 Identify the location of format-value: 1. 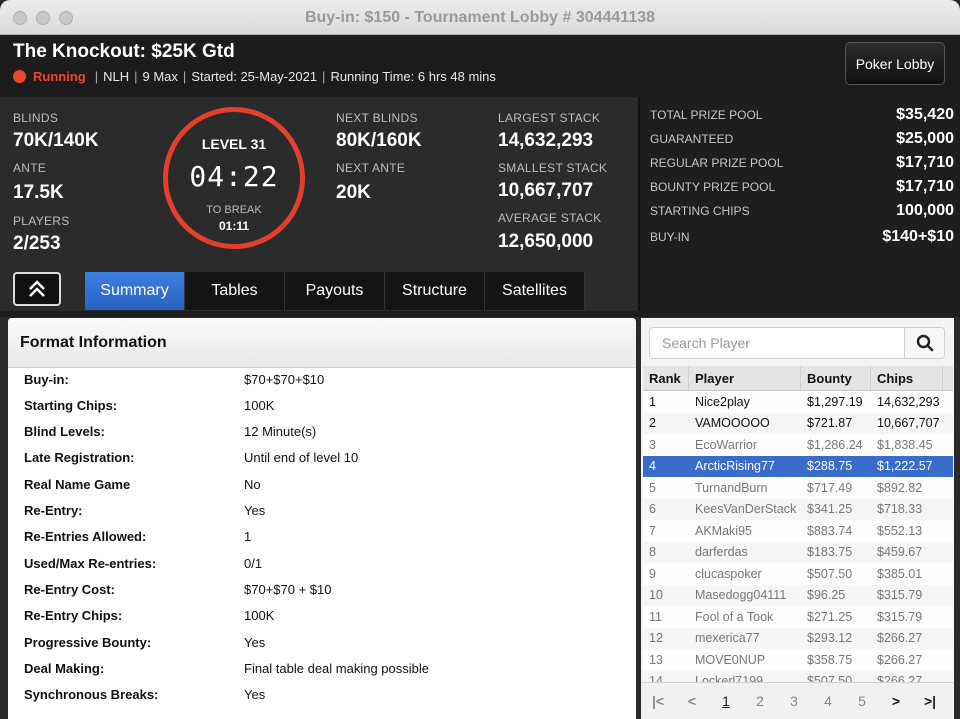
(248, 537).